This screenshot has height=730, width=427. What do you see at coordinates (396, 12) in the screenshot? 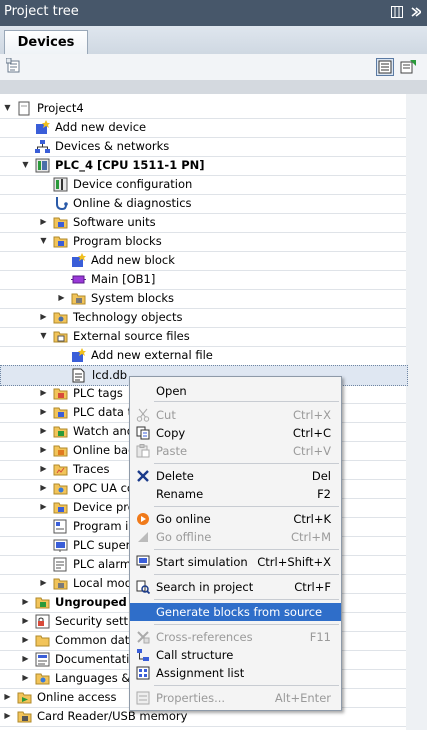
I see `window-split-icon` at bounding box center [396, 12].